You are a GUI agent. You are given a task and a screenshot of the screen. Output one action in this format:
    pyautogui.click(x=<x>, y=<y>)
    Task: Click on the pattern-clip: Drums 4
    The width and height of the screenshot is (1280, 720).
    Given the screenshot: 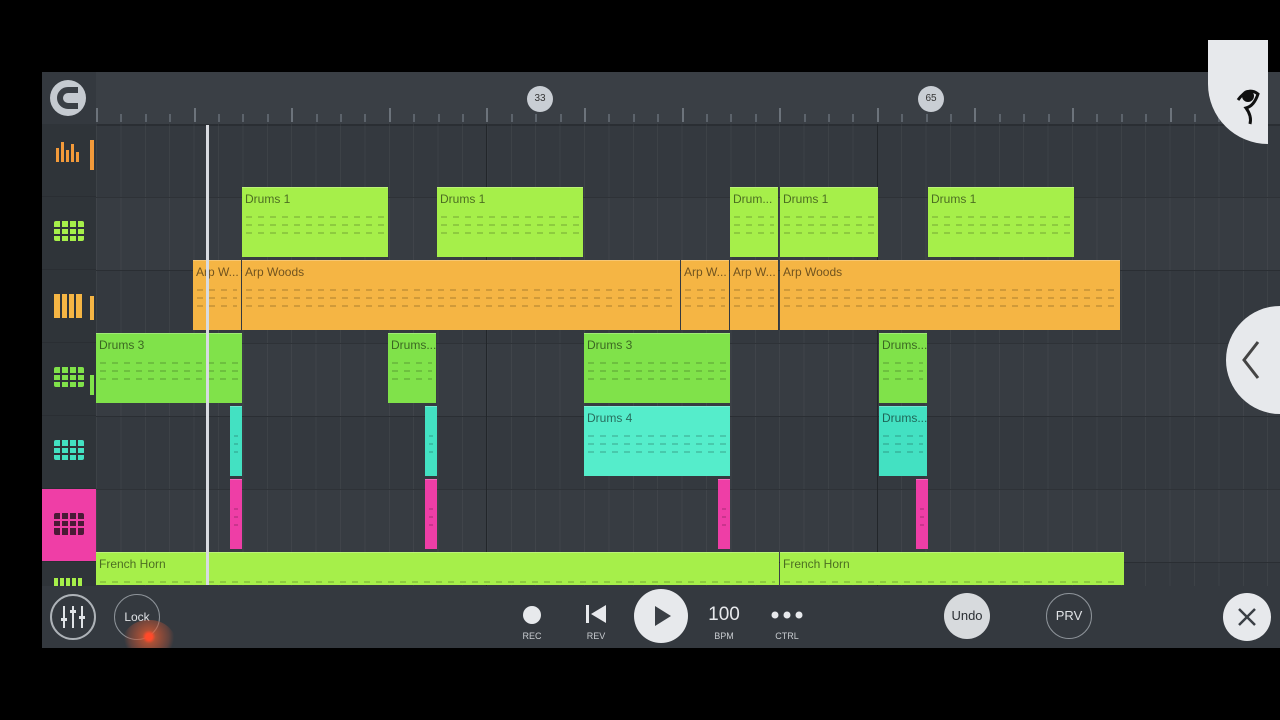 What is the action you would take?
    pyautogui.click(x=657, y=441)
    